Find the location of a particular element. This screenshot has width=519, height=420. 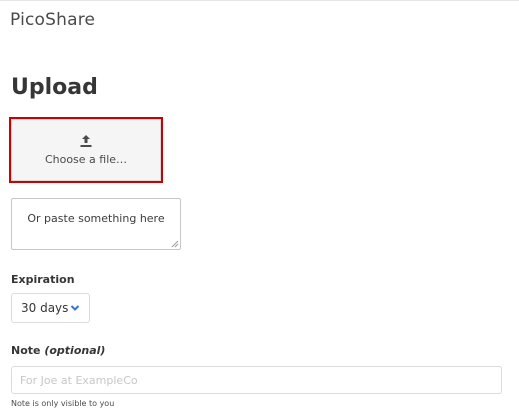

note-input is located at coordinates (256, 380).